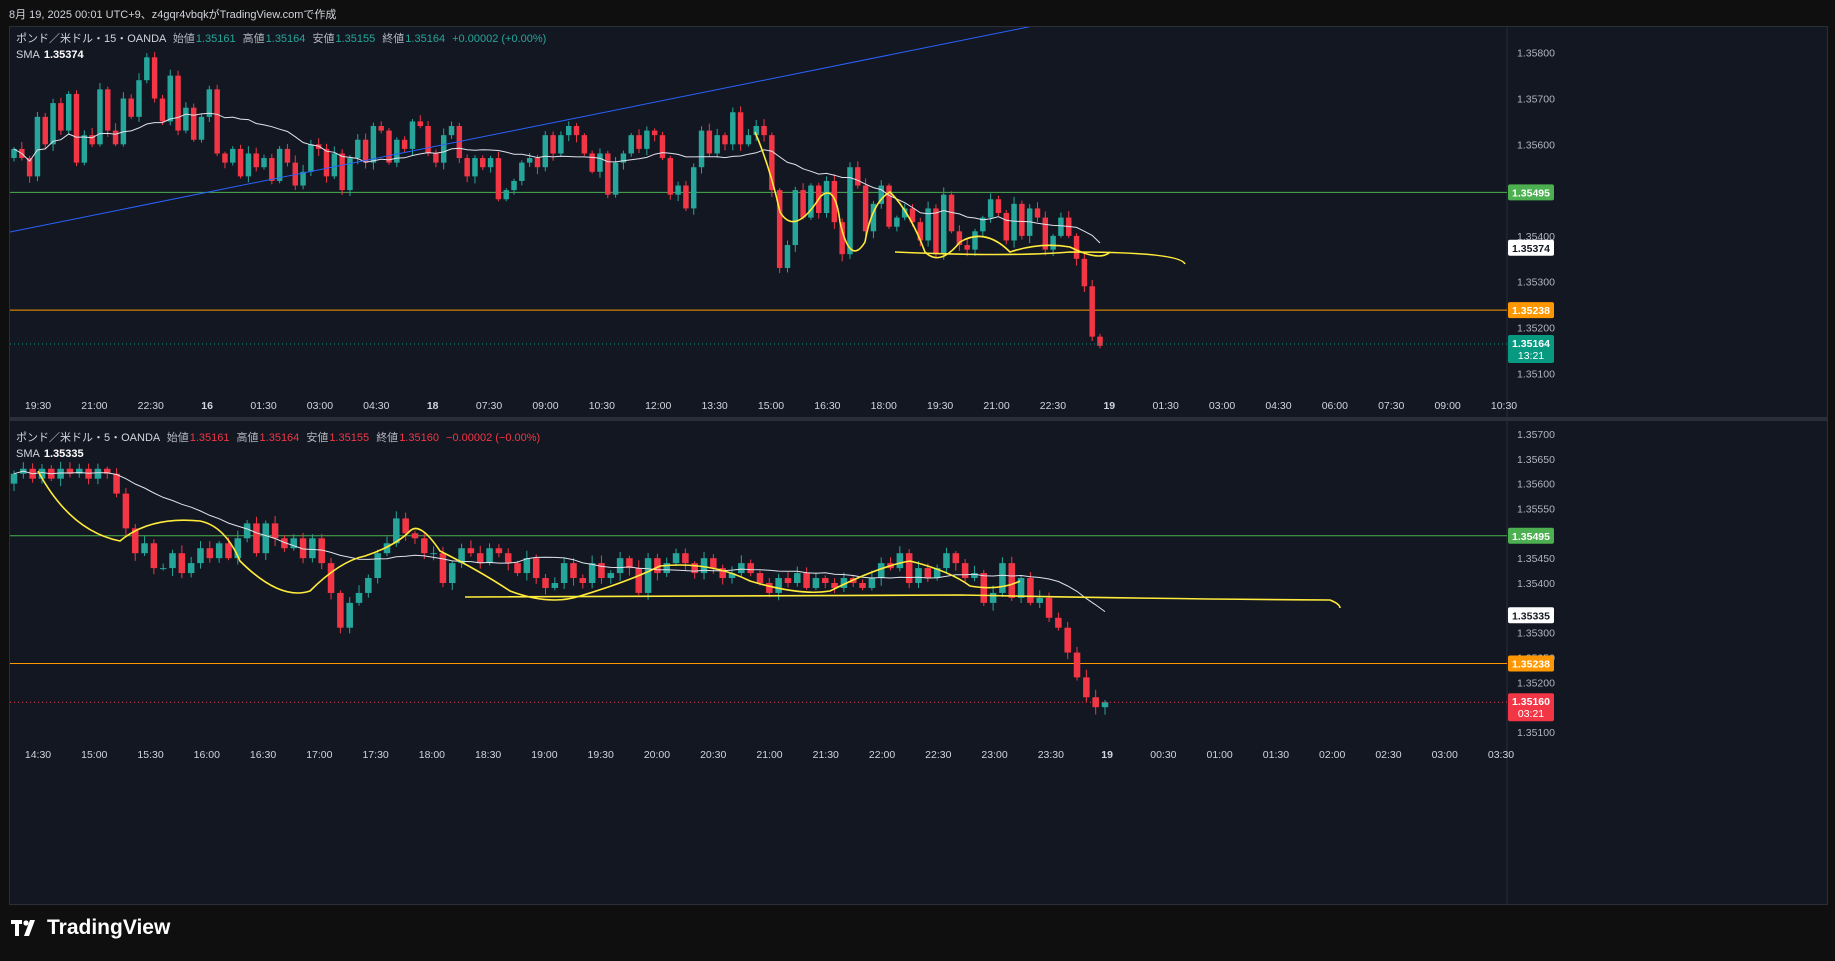 This screenshot has height=961, width=1835. Describe the element at coordinates (1531, 537) in the screenshot. I see `resistance-price-tag: 1.35495` at that location.